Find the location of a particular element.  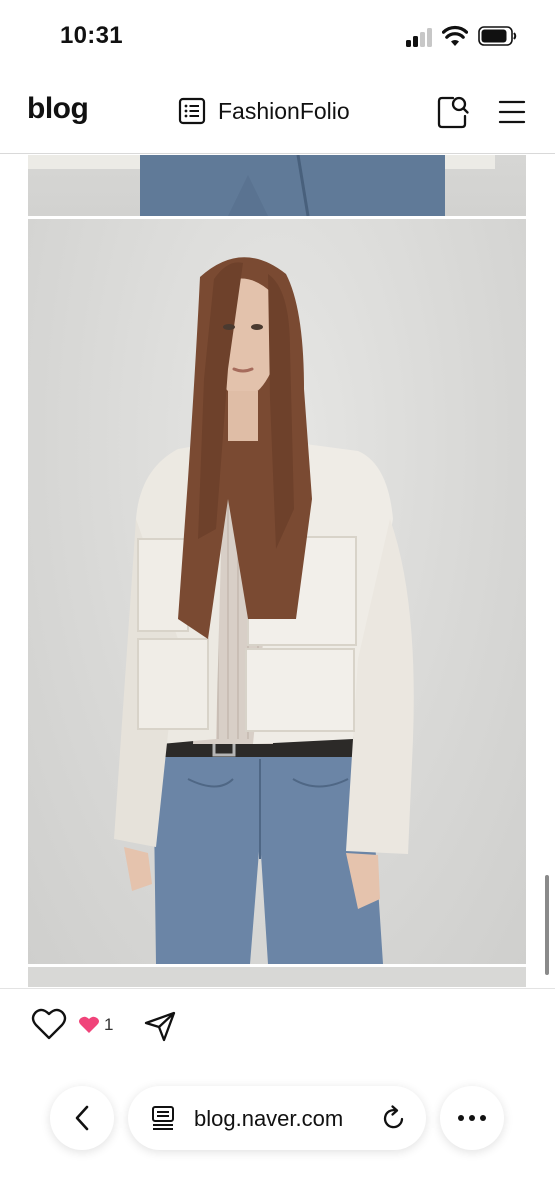

back-button is located at coordinates (82, 1118).